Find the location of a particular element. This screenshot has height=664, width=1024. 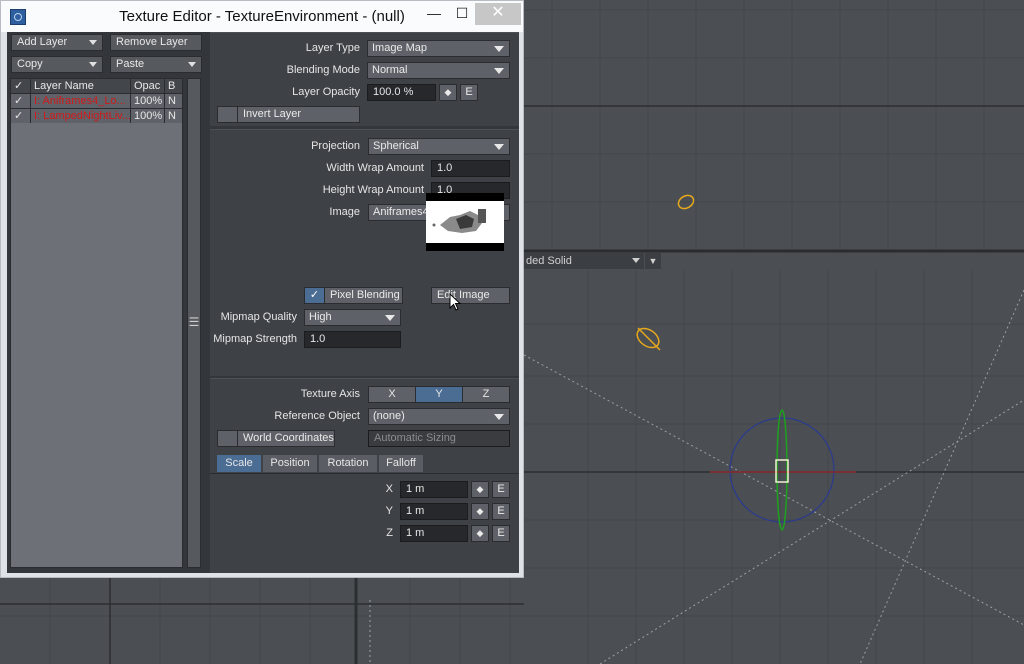

world-coordinates-label: World Coordinates is located at coordinates (288, 438).